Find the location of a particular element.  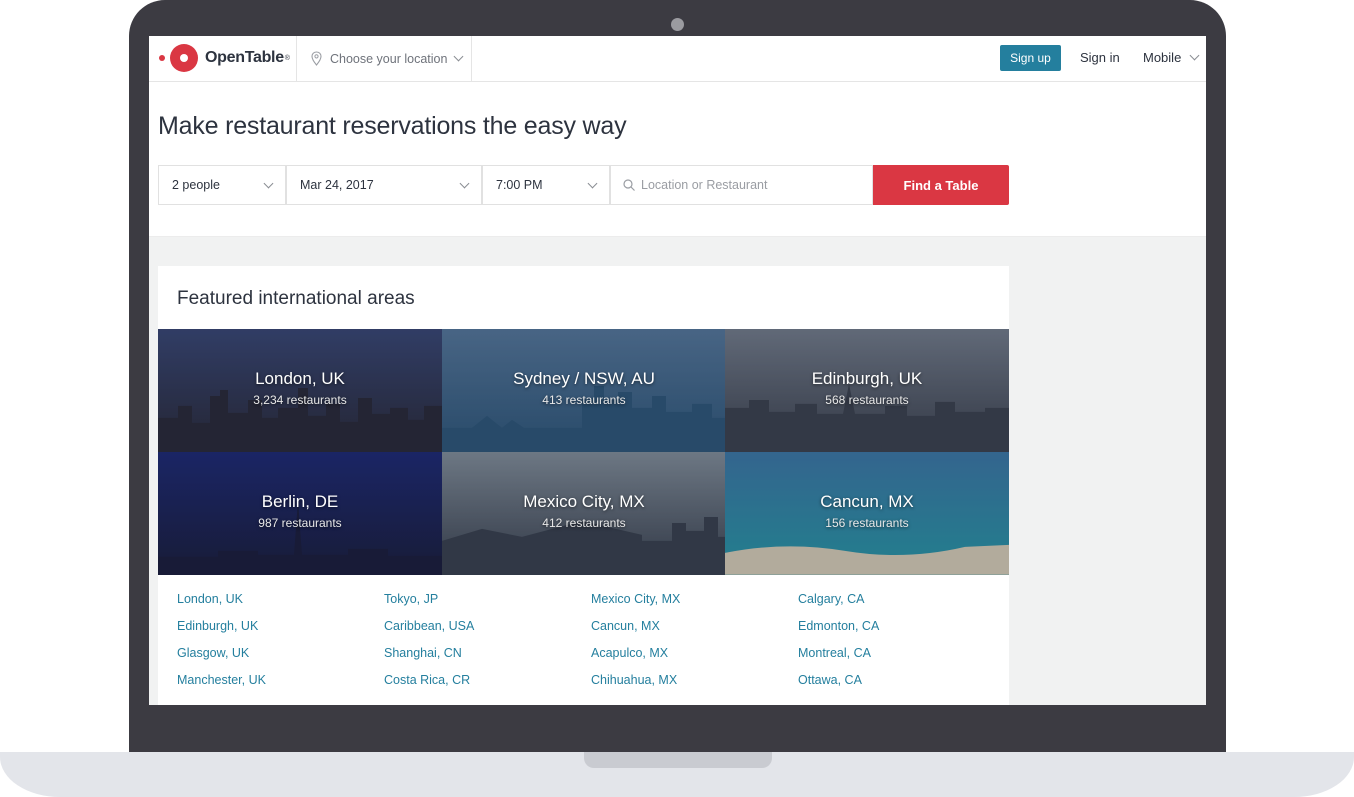

mobile-menu: Mobile is located at coordinates (1171, 57).